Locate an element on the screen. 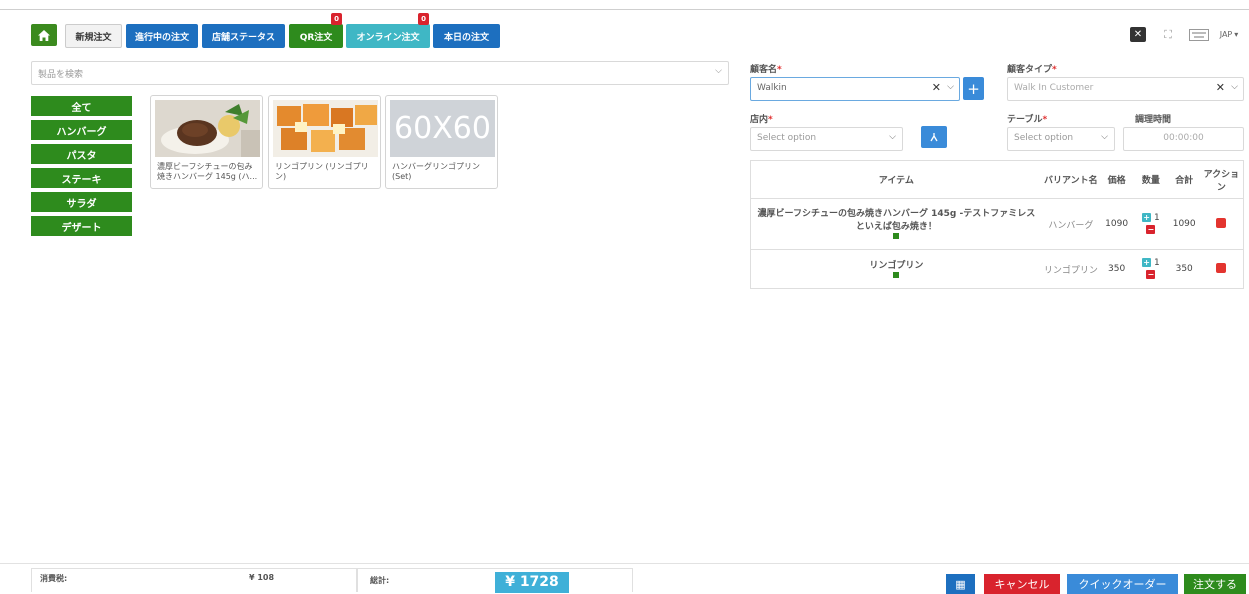  price-cell: 350 is located at coordinates (1116, 269).